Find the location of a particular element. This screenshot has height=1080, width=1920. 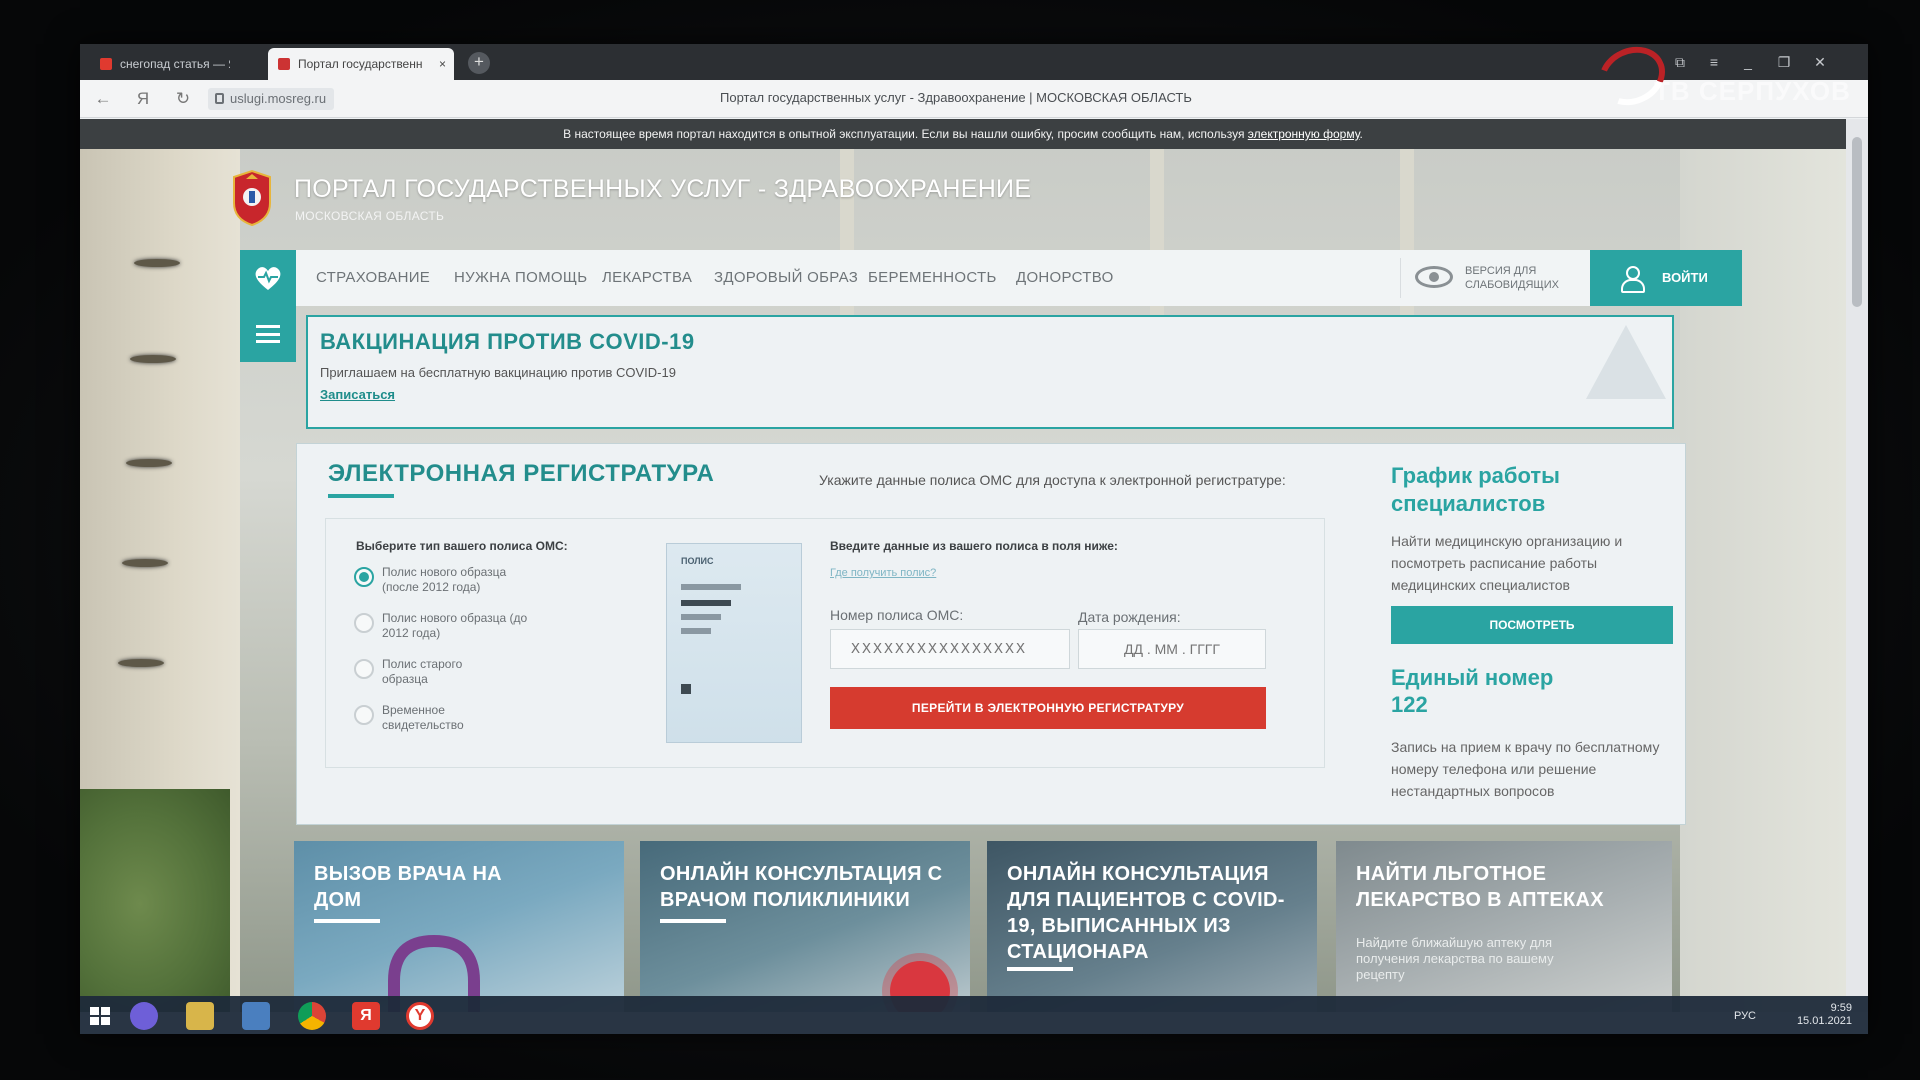

hamburger-icon is located at coordinates (268, 334).